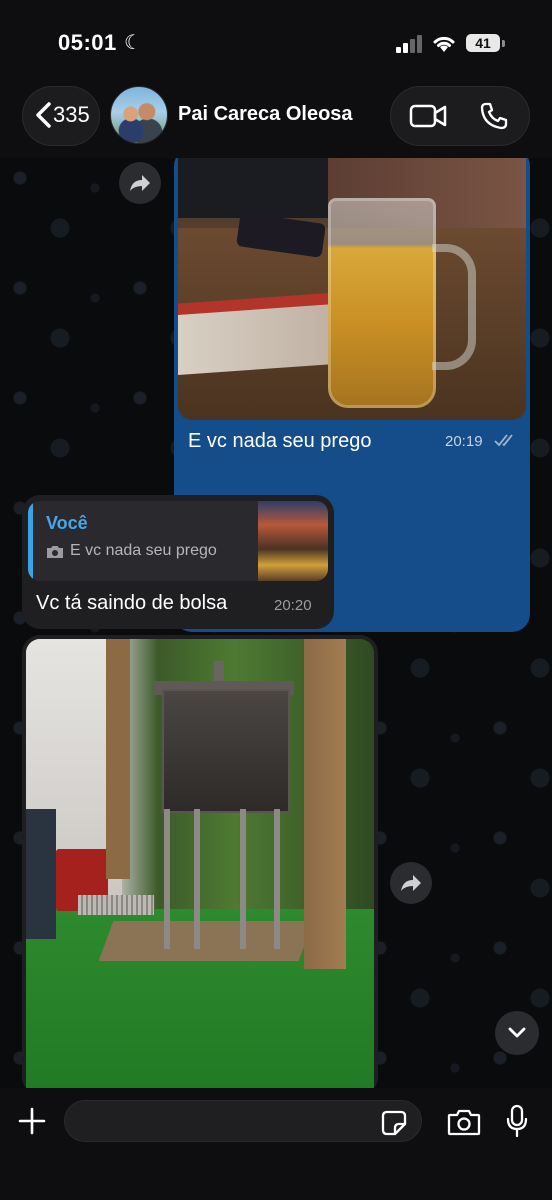 This screenshot has width=552, height=1200. What do you see at coordinates (494, 116) in the screenshot?
I see `phone-call-icon` at bounding box center [494, 116].